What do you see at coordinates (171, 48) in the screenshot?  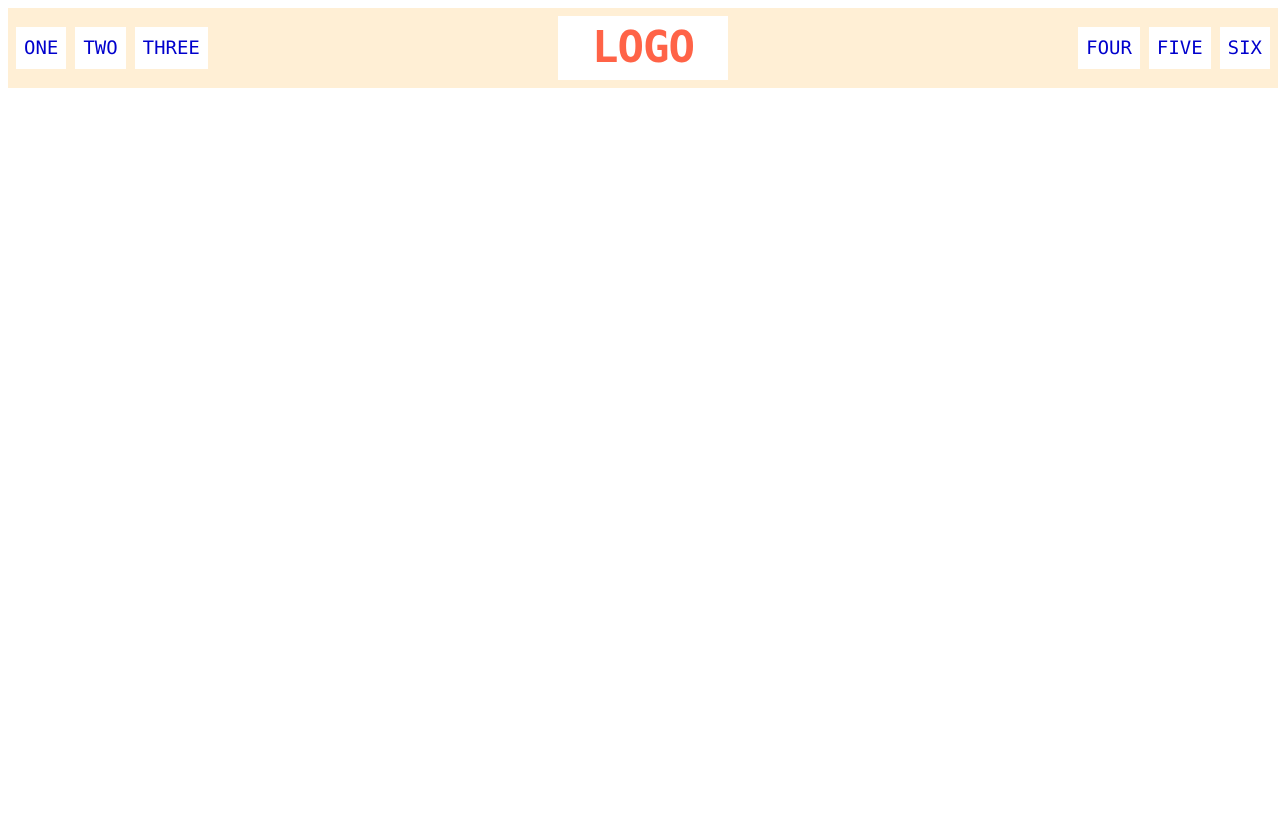 I see `nav-link-three: THREE` at bounding box center [171, 48].